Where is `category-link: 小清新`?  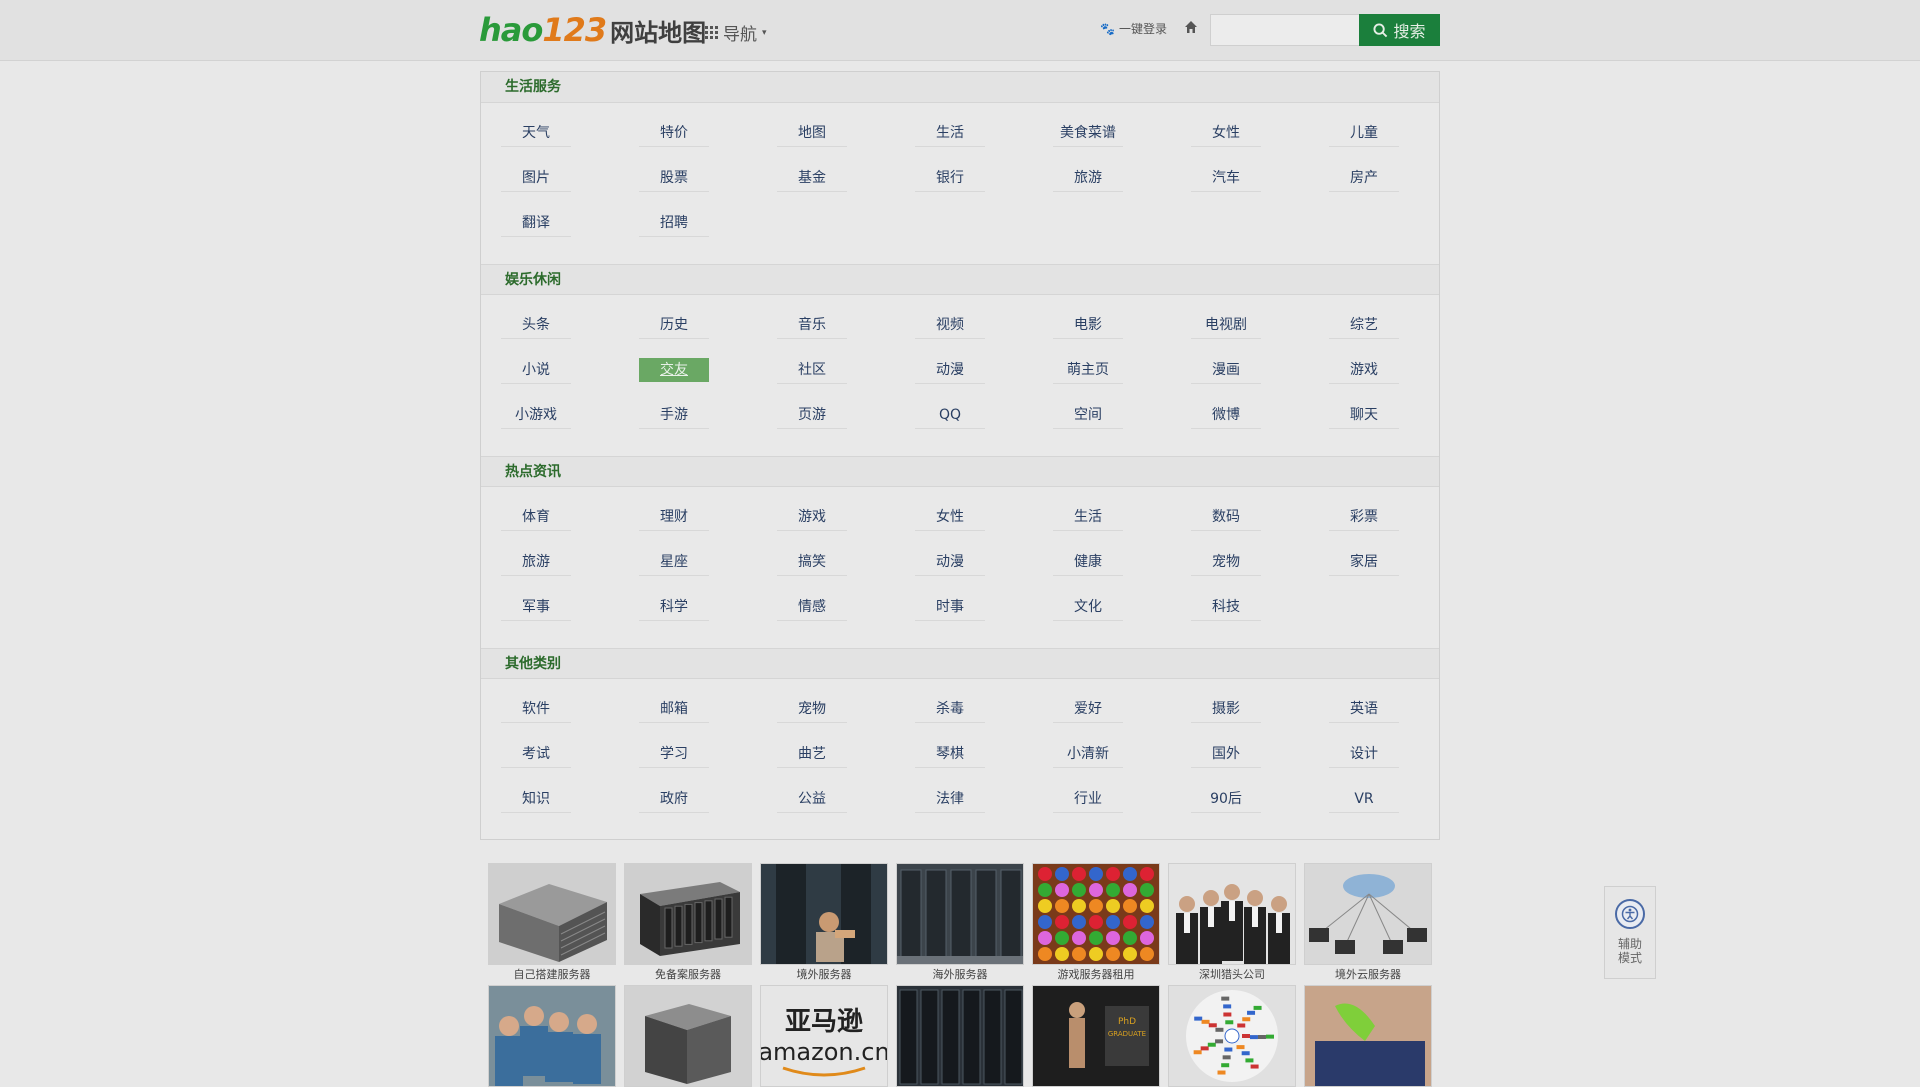 category-link: 小清新 is located at coordinates (1088, 754).